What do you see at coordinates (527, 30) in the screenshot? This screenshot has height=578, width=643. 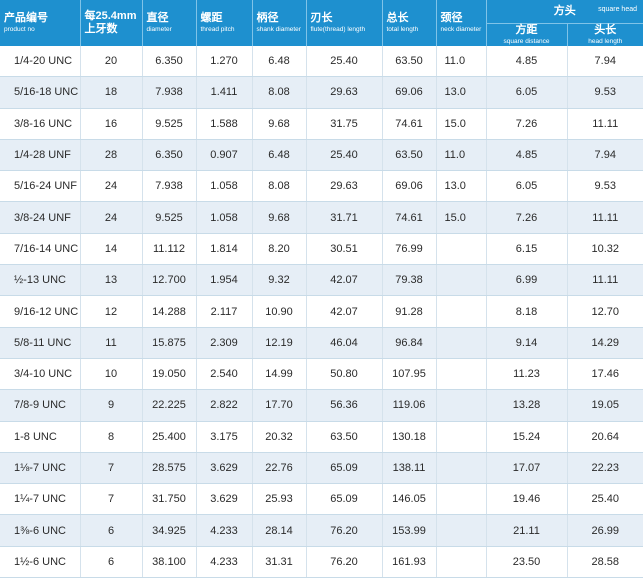 I see `header-label-cn: 方距` at bounding box center [527, 30].